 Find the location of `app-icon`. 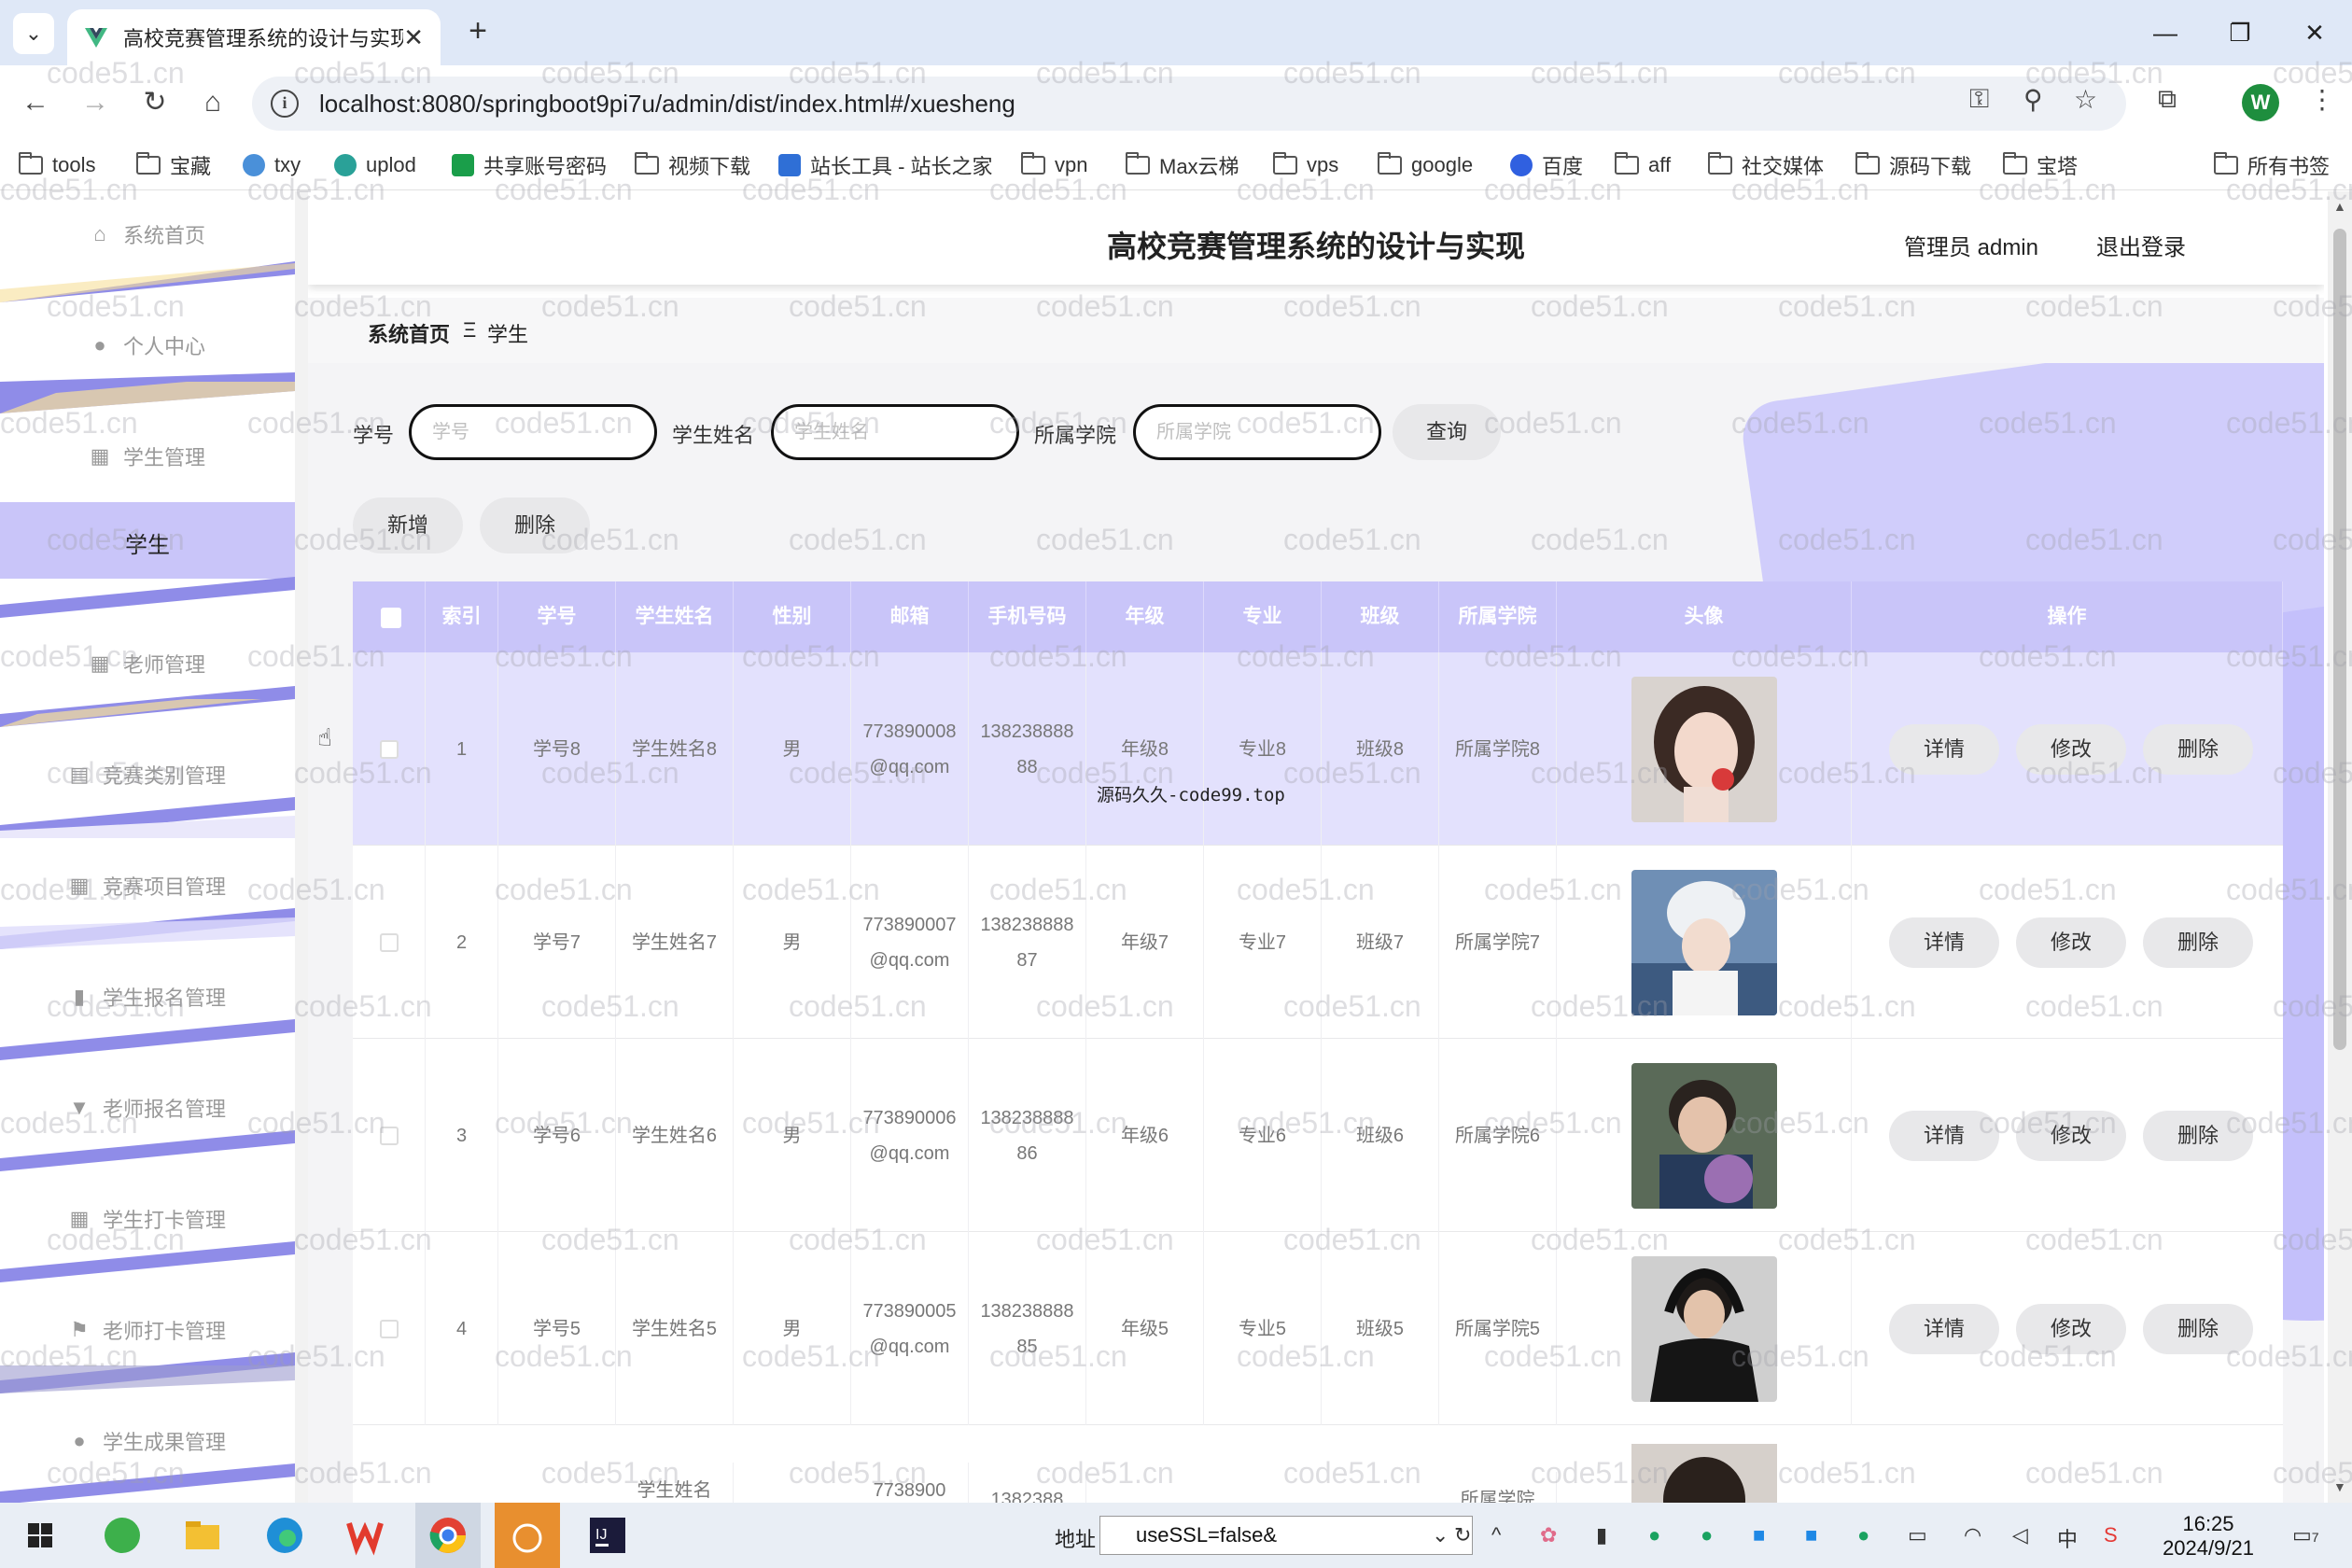

app-icon is located at coordinates (122, 1535).